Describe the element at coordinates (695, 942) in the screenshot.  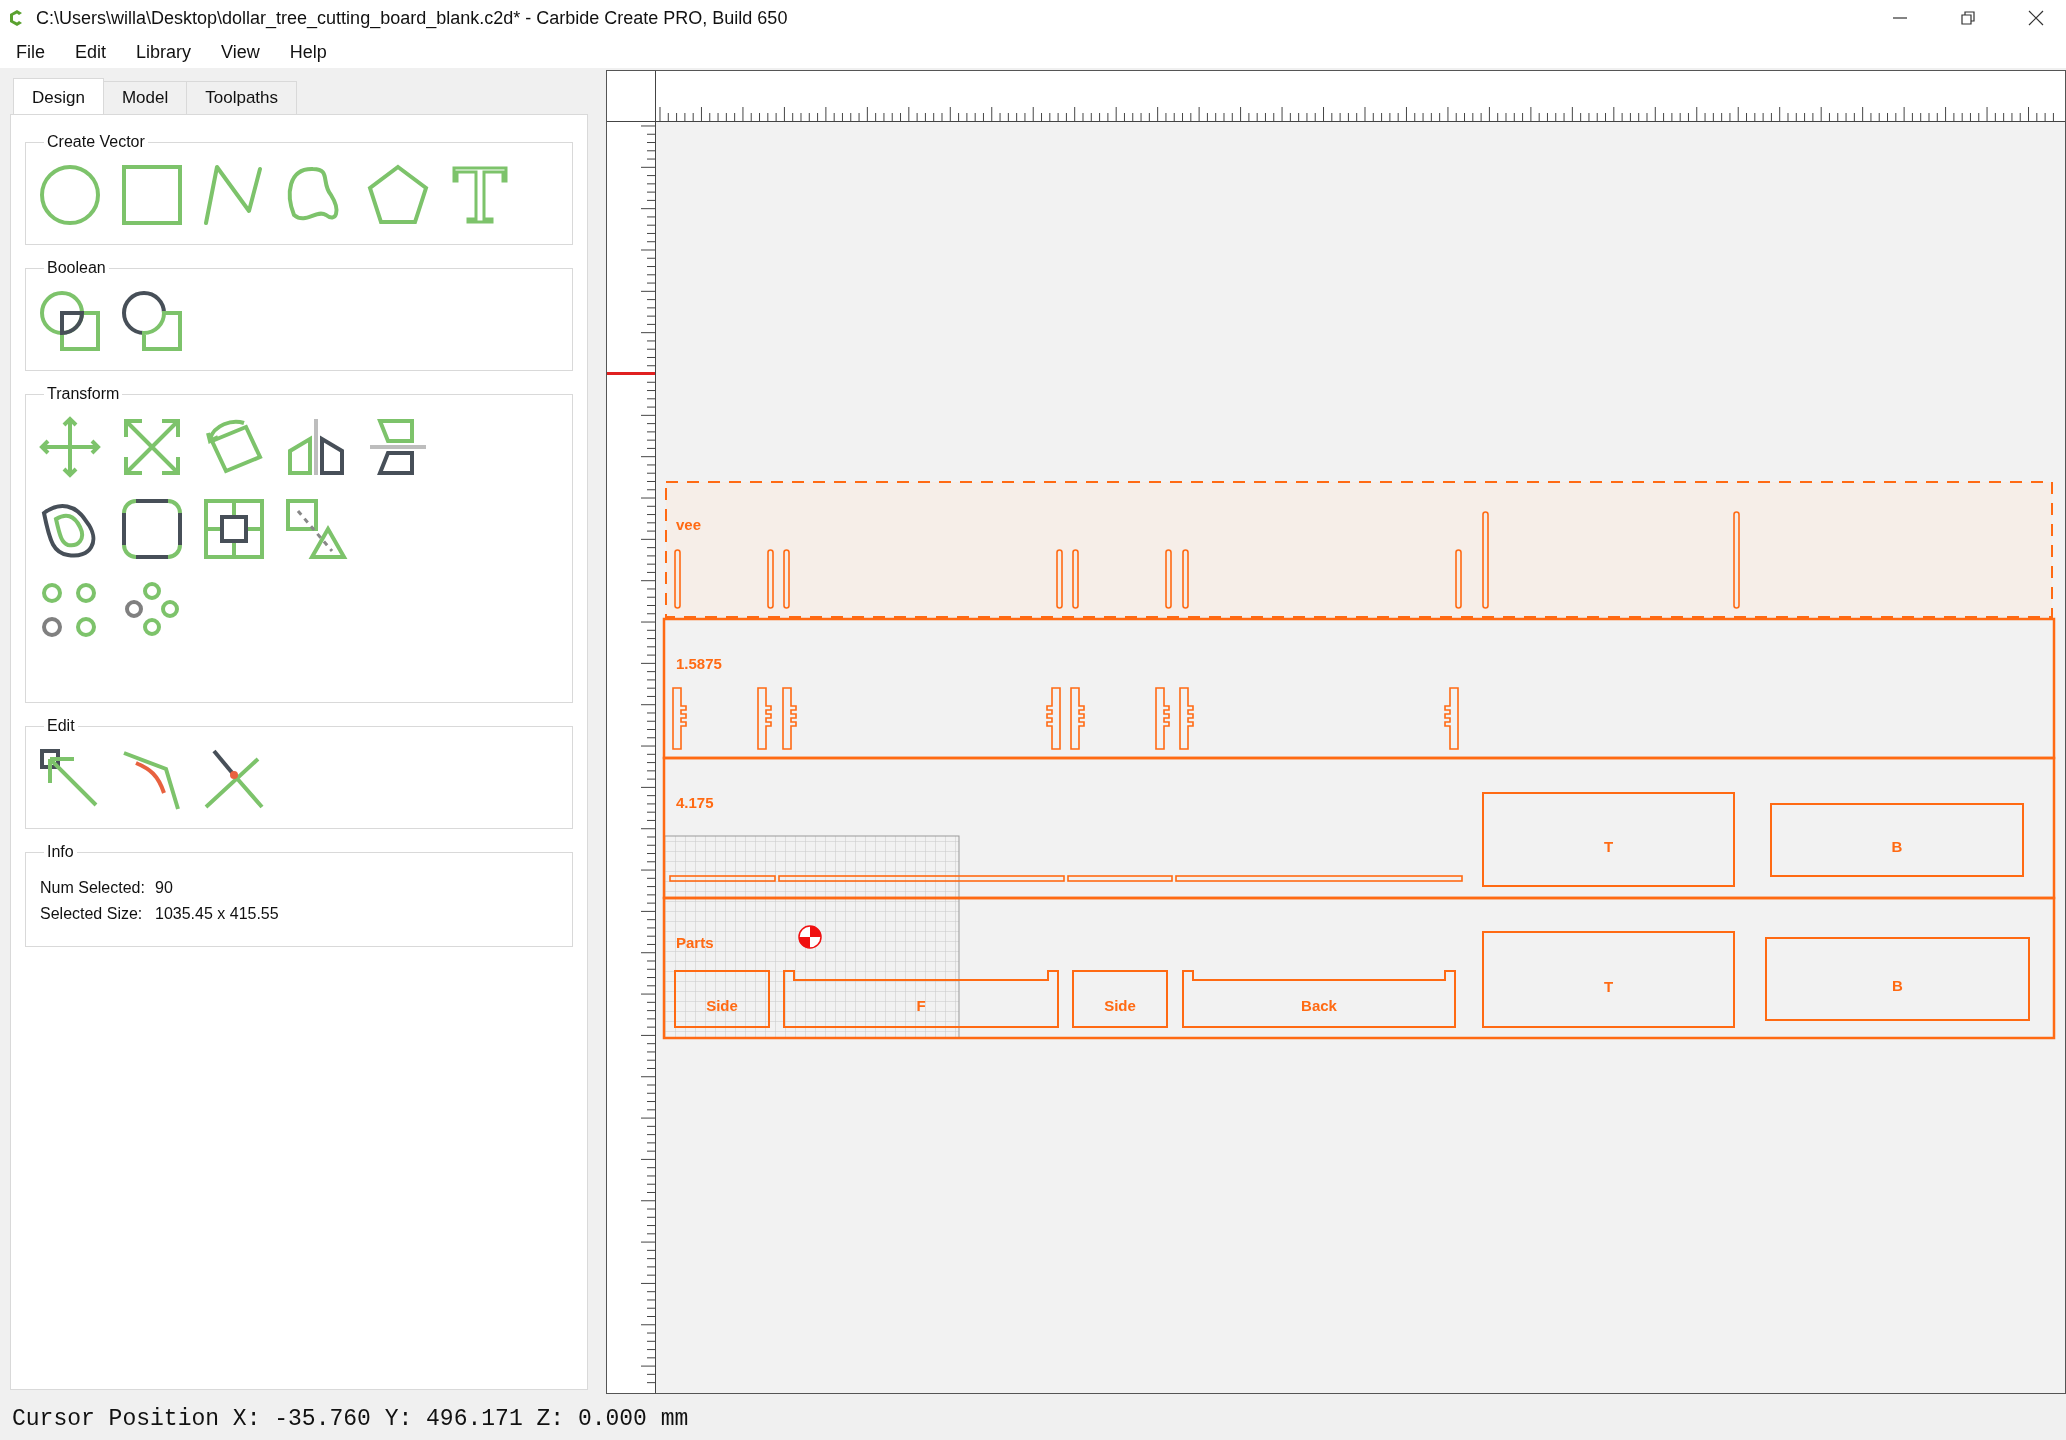
I see `group-label: Parts` at that location.